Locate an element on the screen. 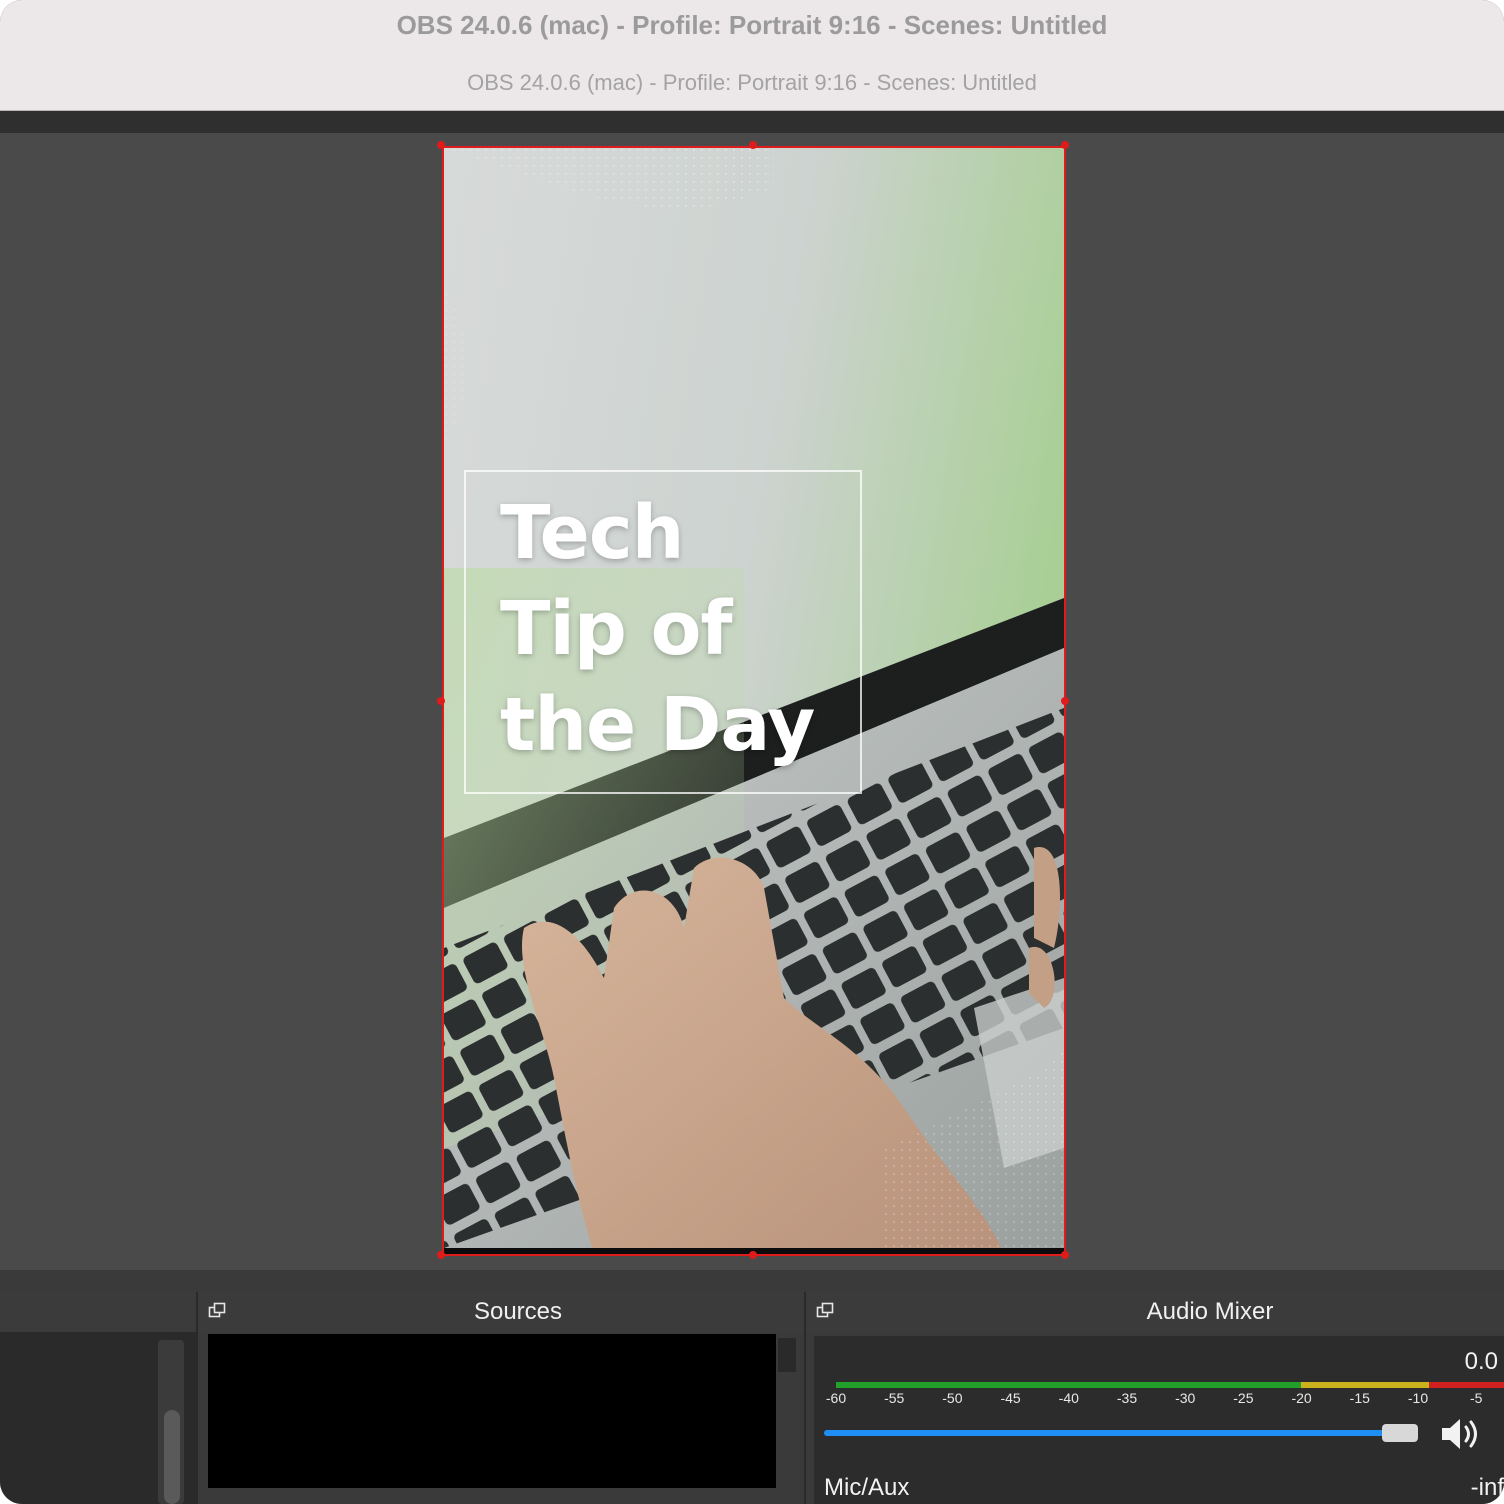  speaker-icon is located at coordinates (1463, 1434).